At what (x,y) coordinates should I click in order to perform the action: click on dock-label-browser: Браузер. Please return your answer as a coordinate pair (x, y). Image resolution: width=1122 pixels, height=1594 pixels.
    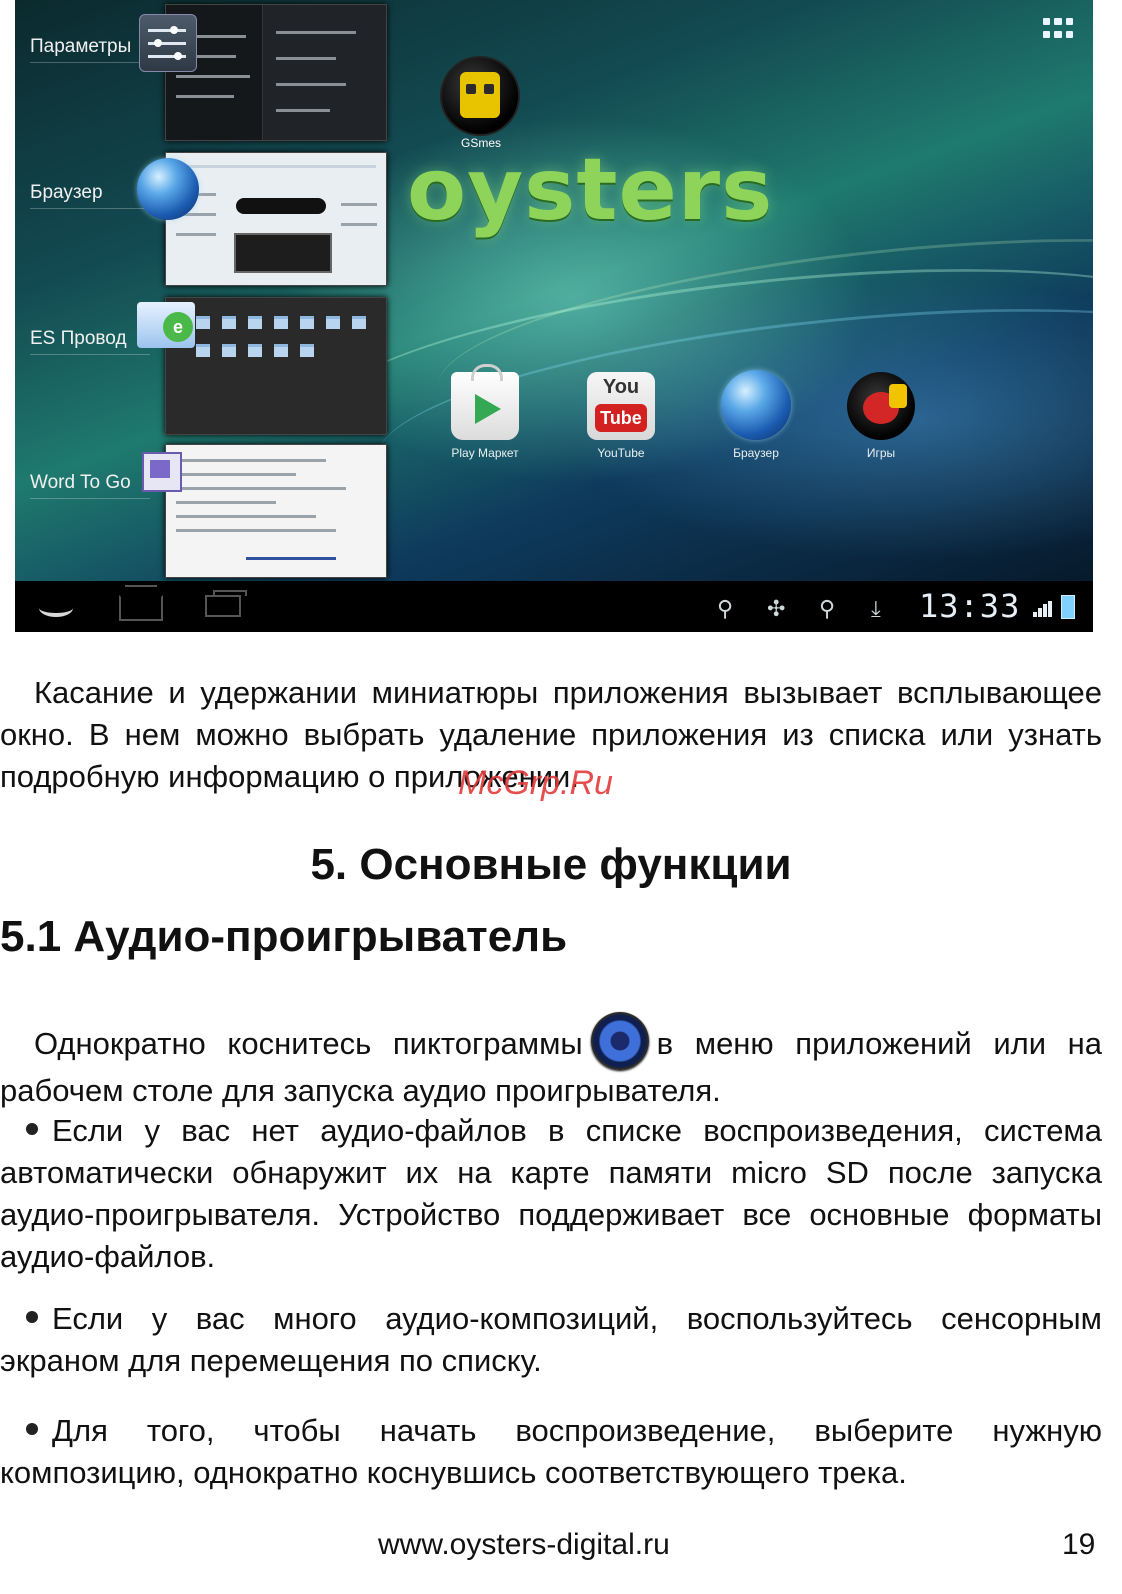
    Looking at the image, I should click on (756, 453).